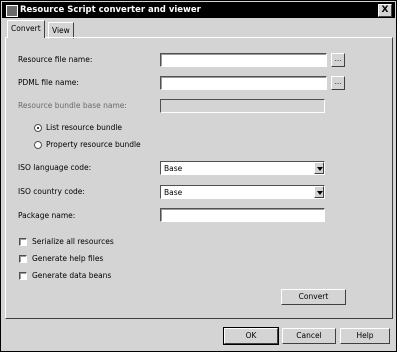 The width and height of the screenshot is (397, 352). Describe the element at coordinates (385, 10) in the screenshot. I see `close-button: X` at that location.